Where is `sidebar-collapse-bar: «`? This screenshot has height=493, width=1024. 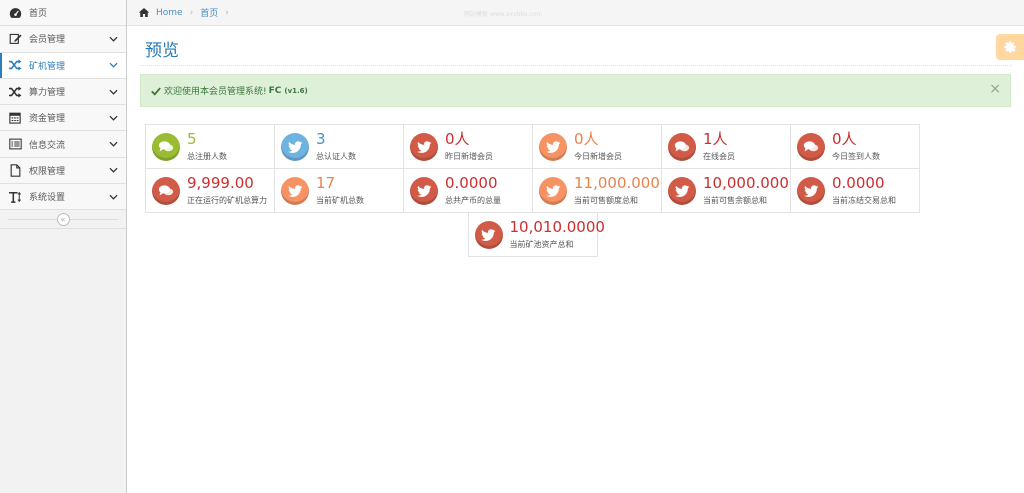
sidebar-collapse-bar: « is located at coordinates (63, 220).